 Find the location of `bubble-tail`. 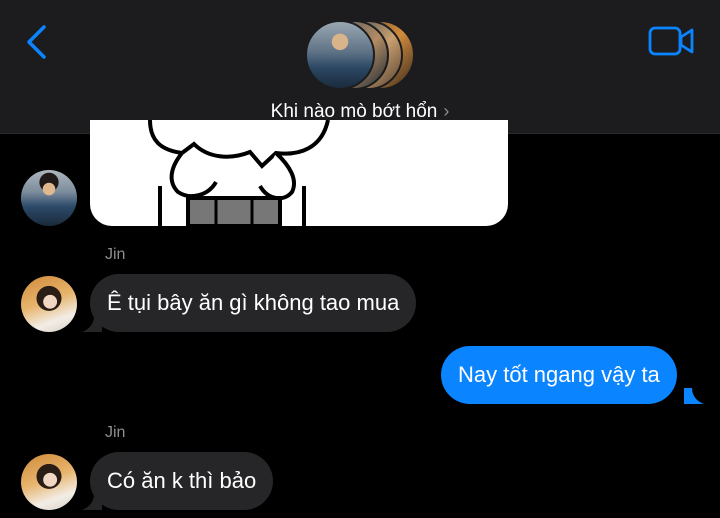

bubble-tail is located at coordinates (694, 396).